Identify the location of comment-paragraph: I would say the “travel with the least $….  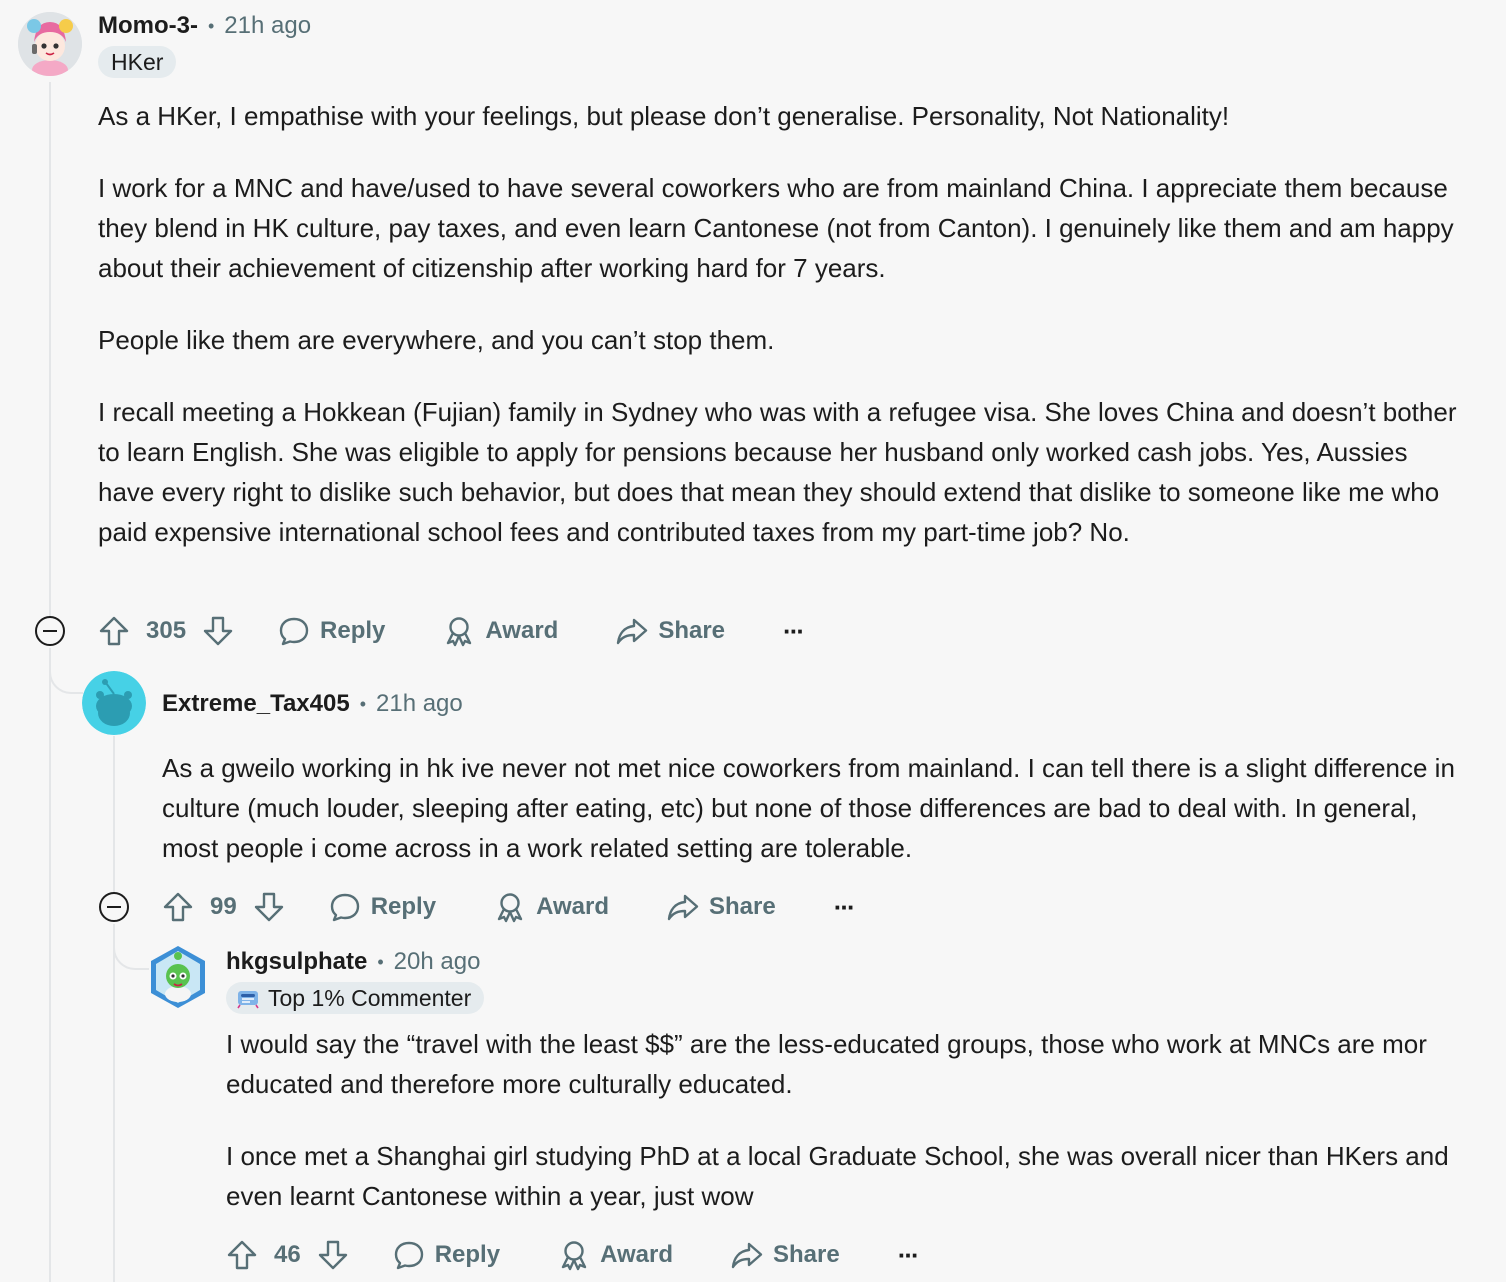
(826, 1064).